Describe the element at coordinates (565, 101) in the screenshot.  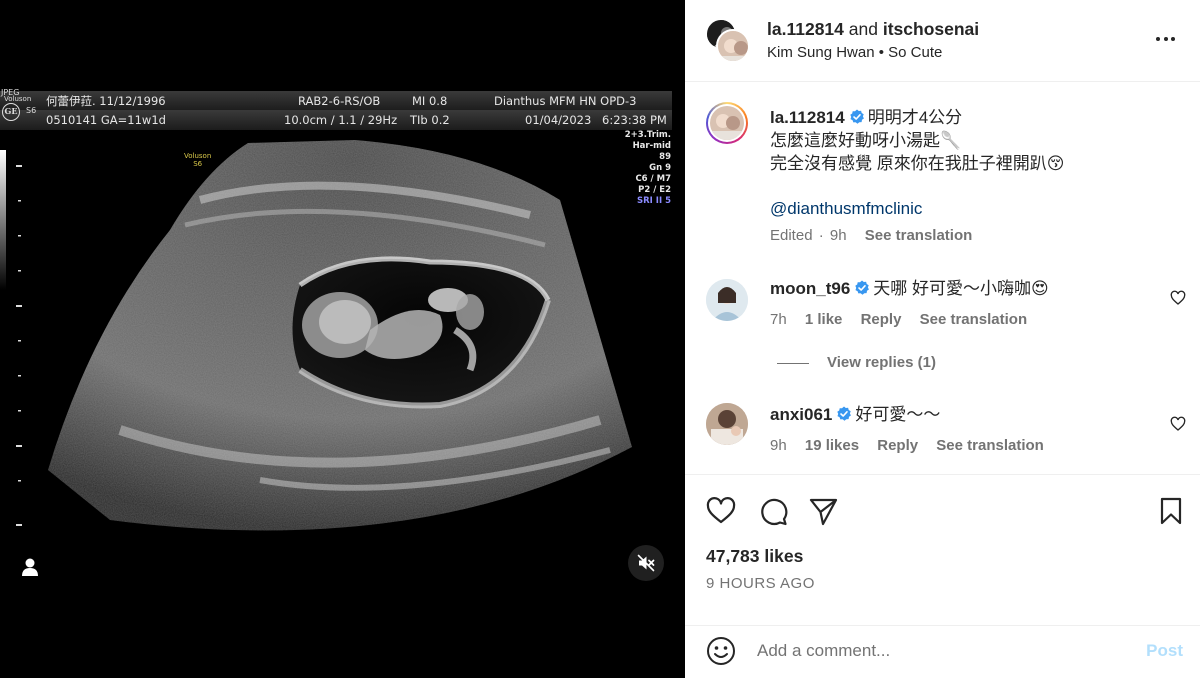
I see `clinic-name: Dianthus MFM HN OPD-3` at that location.